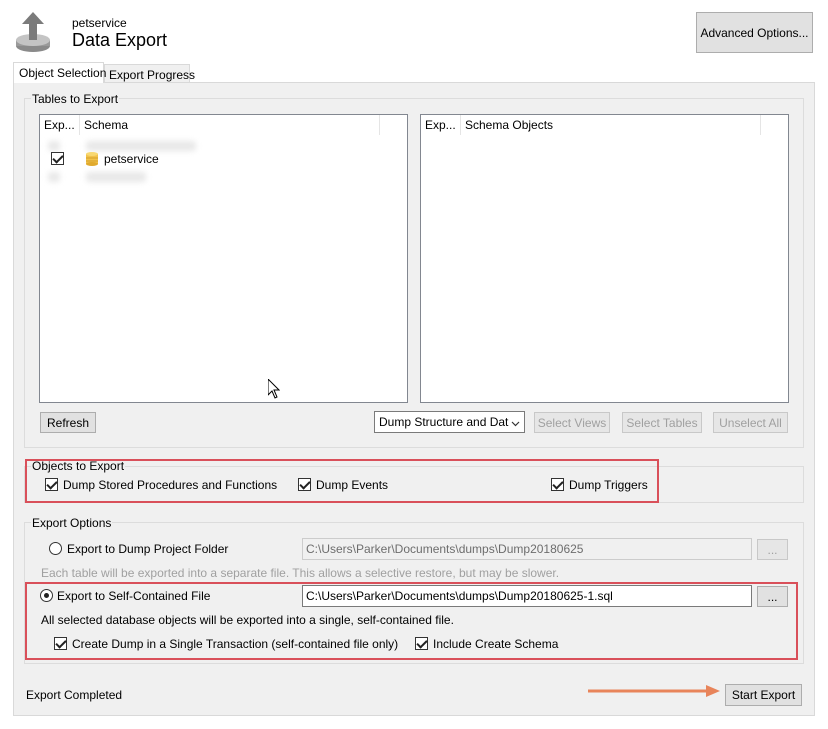  I want to click on schema-checkbox, so click(57, 158).